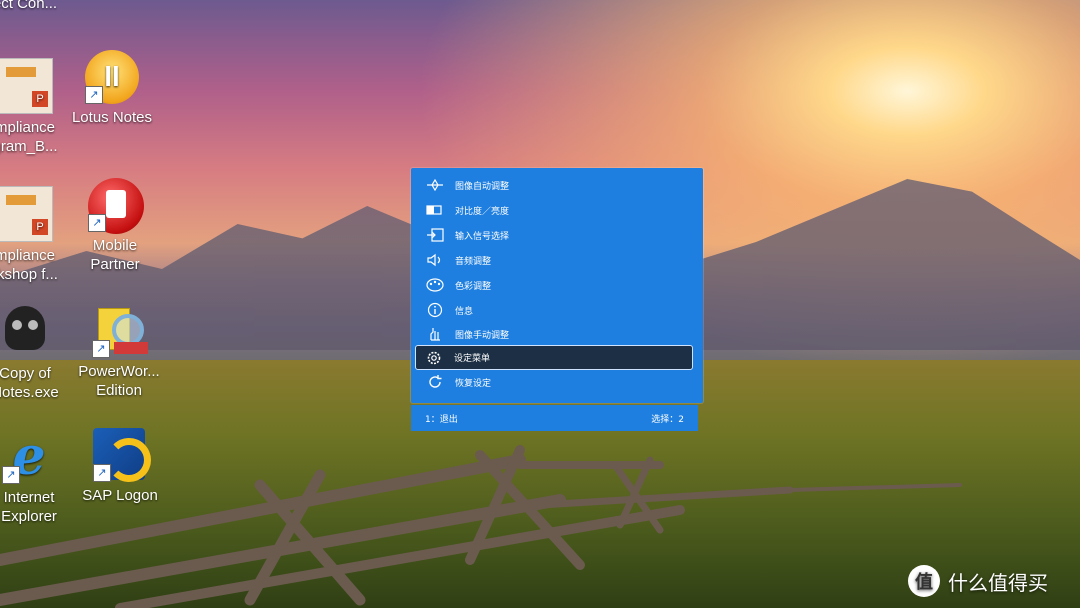 This screenshot has width=1080, height=608. What do you see at coordinates (120, 331) in the screenshot?
I see `powerword-icon: ↗` at bounding box center [120, 331].